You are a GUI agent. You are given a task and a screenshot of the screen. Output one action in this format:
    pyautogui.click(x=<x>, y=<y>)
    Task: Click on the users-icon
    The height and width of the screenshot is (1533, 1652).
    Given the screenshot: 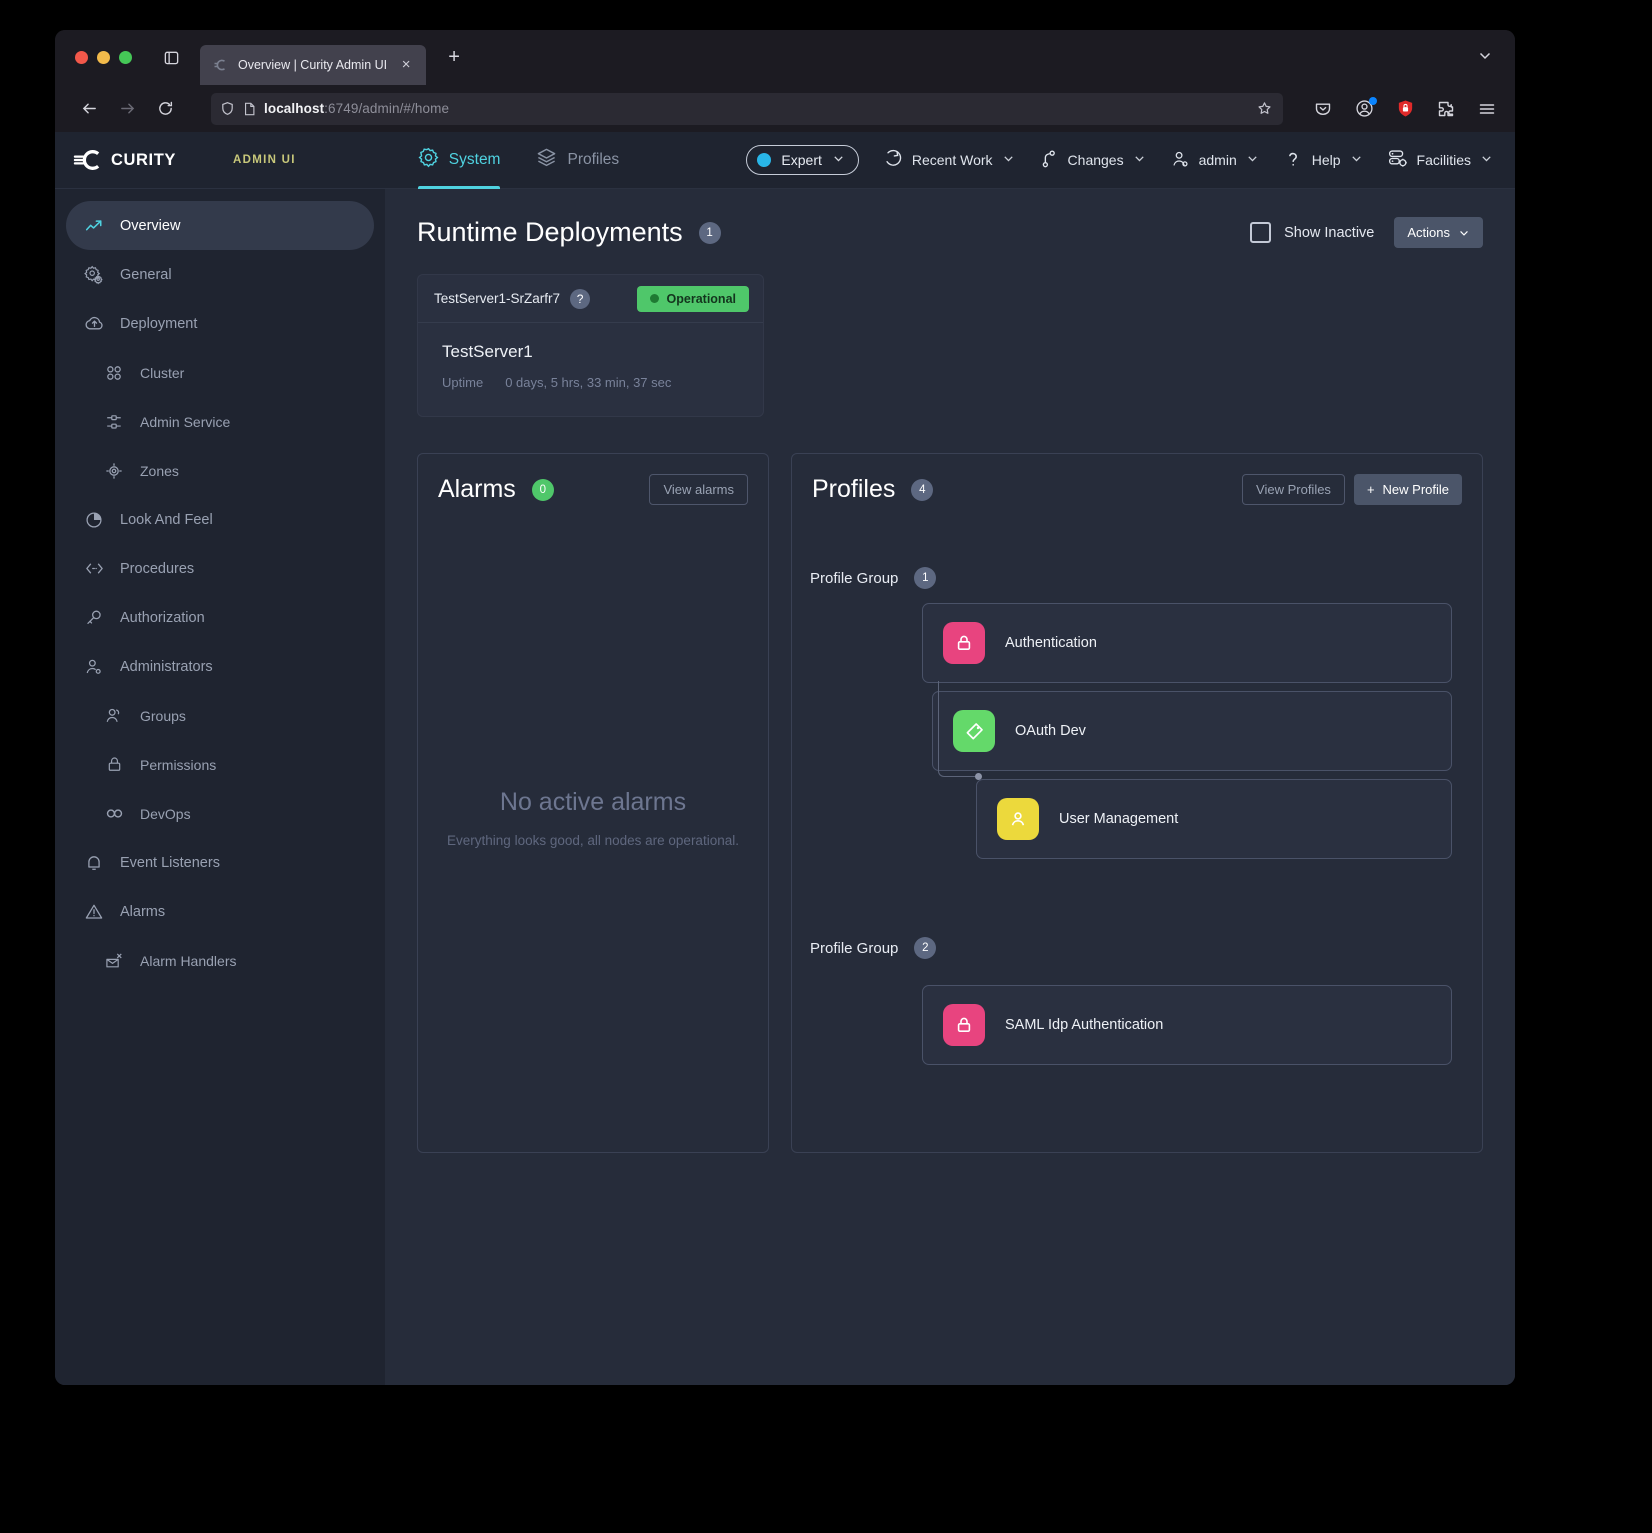 What is the action you would take?
    pyautogui.click(x=114, y=716)
    